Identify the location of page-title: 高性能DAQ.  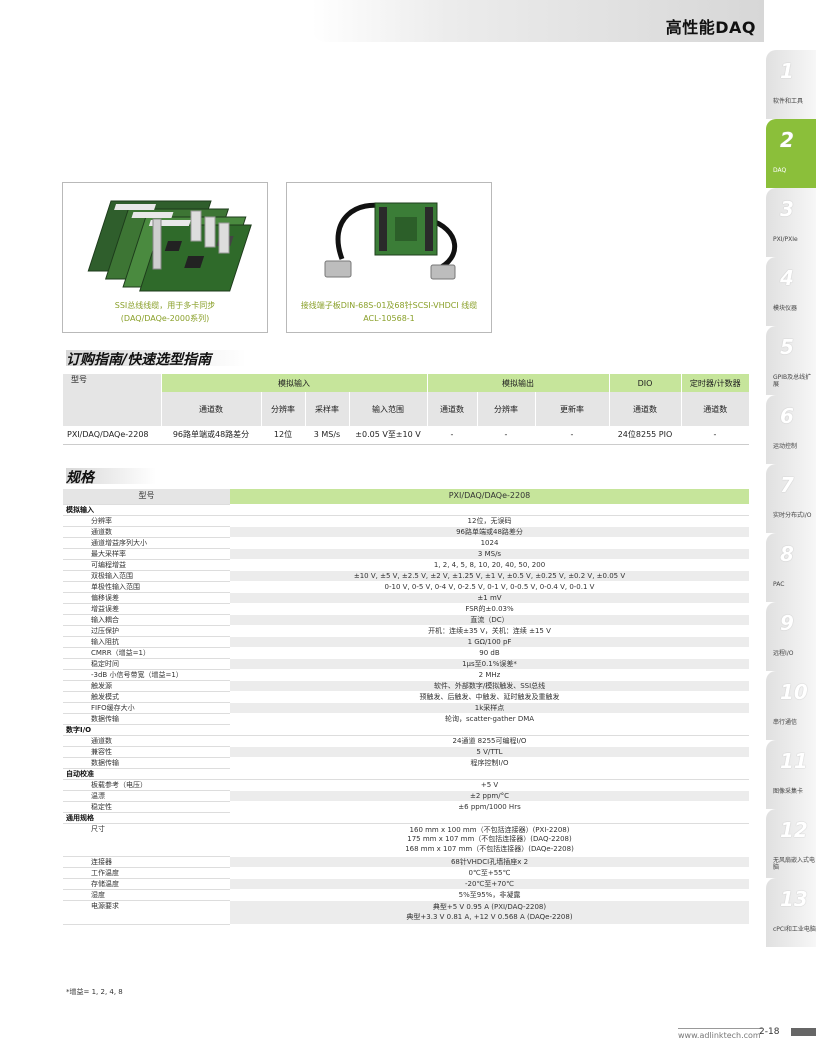
(710, 27).